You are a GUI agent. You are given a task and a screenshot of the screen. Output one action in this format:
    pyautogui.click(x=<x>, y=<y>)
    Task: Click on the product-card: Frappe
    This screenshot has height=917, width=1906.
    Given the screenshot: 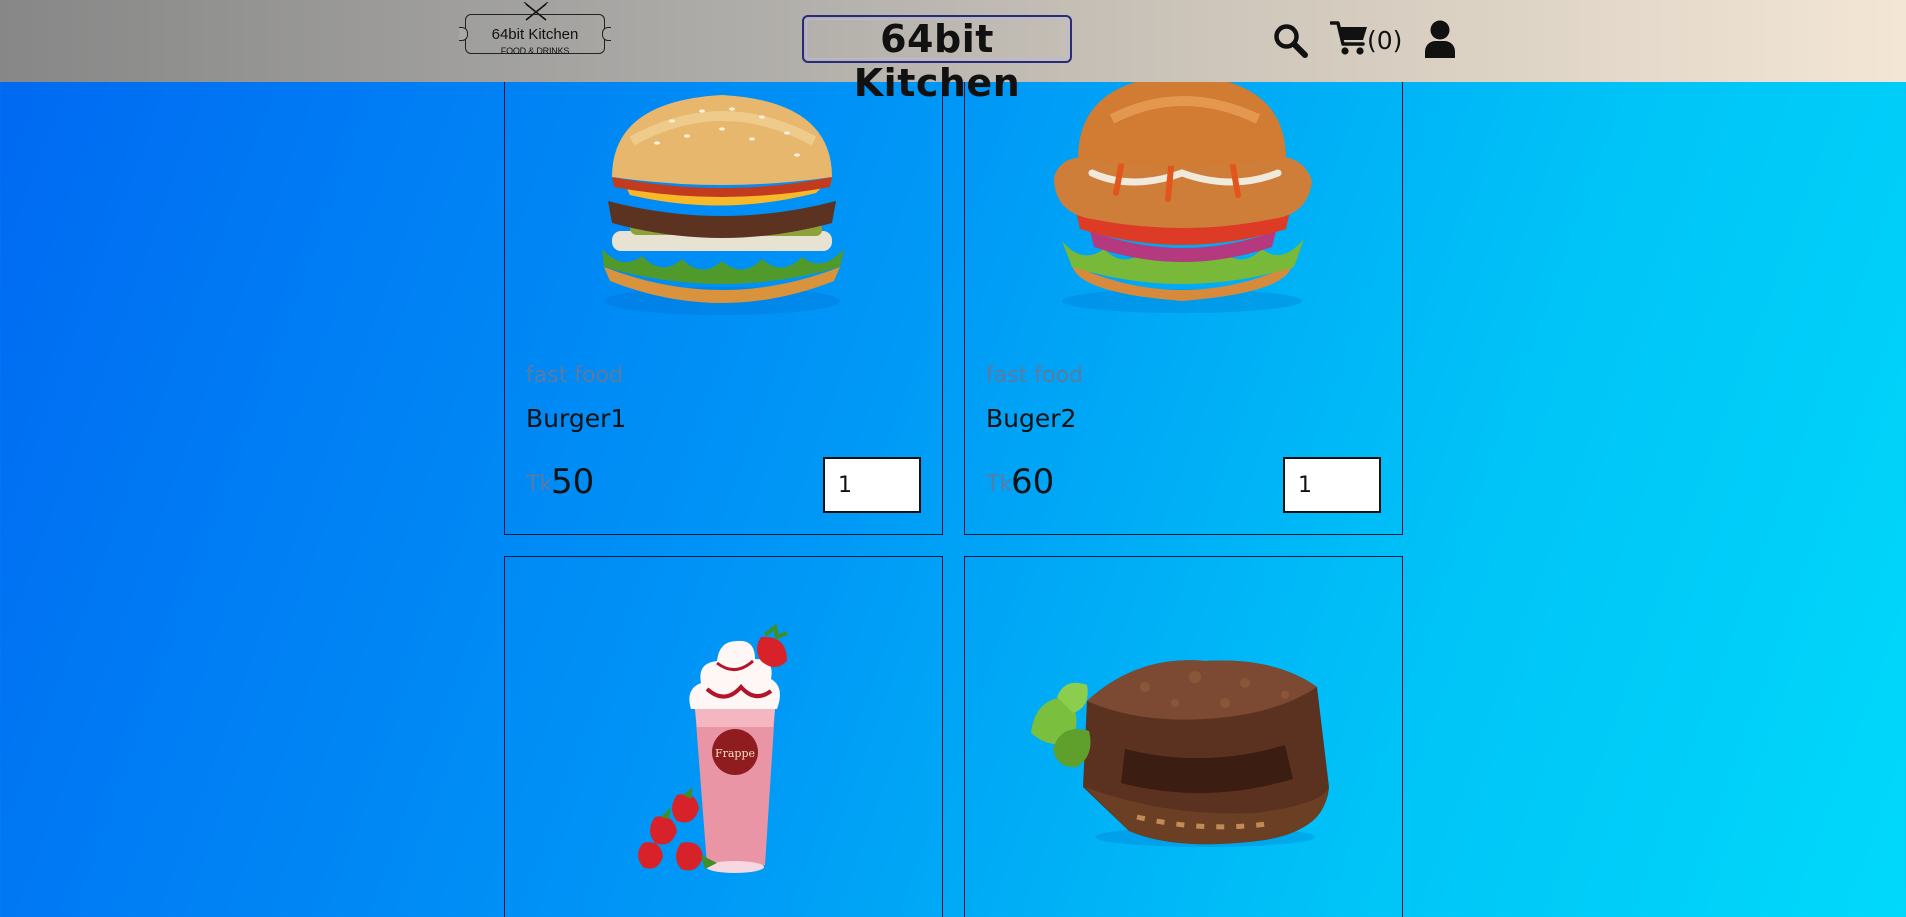 What is the action you would take?
    pyautogui.click(x=723, y=736)
    